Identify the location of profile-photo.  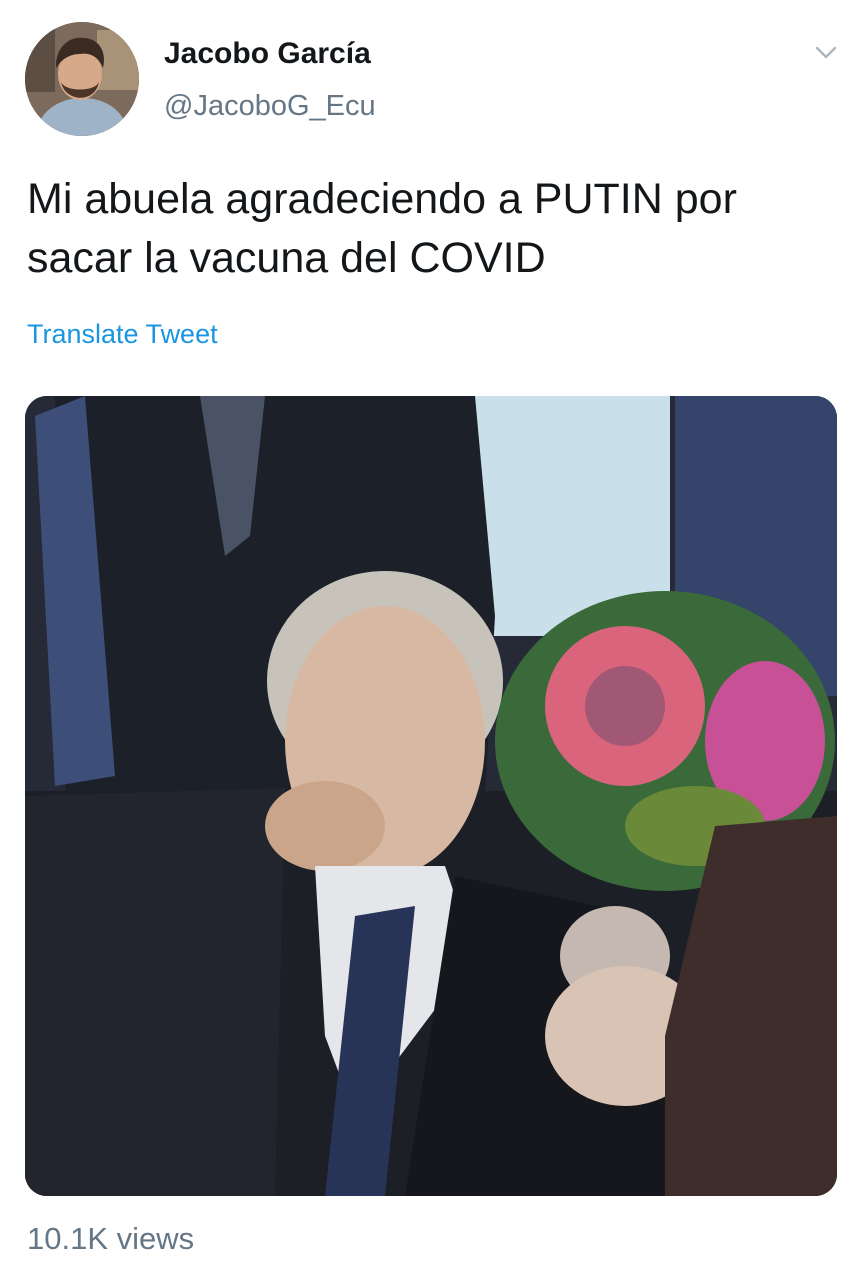
(82, 79).